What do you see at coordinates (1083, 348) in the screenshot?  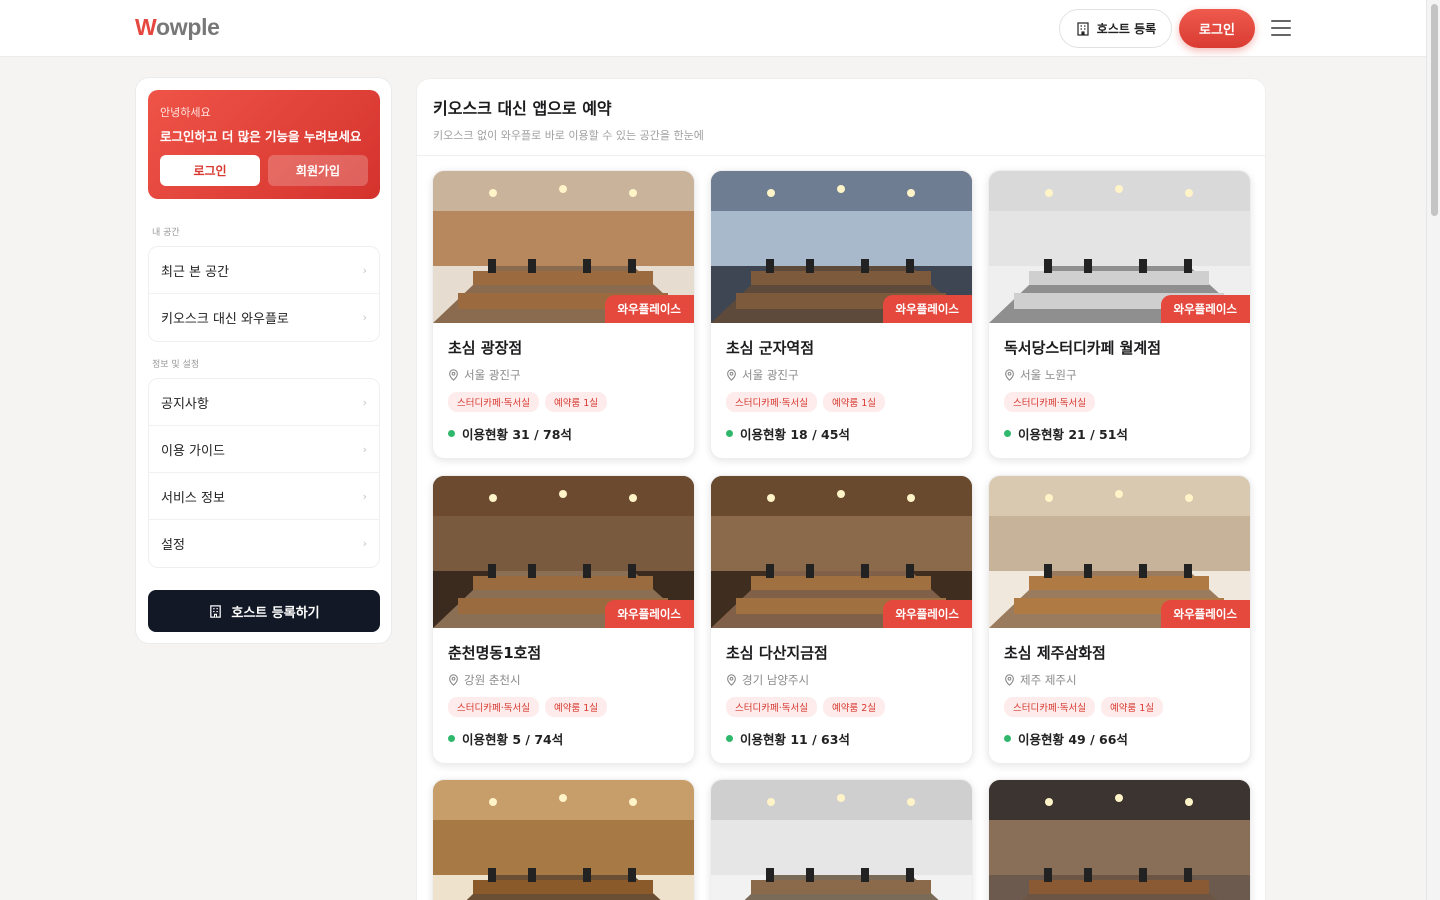 I see `space-name: 독서당스터디카페 월계점` at bounding box center [1083, 348].